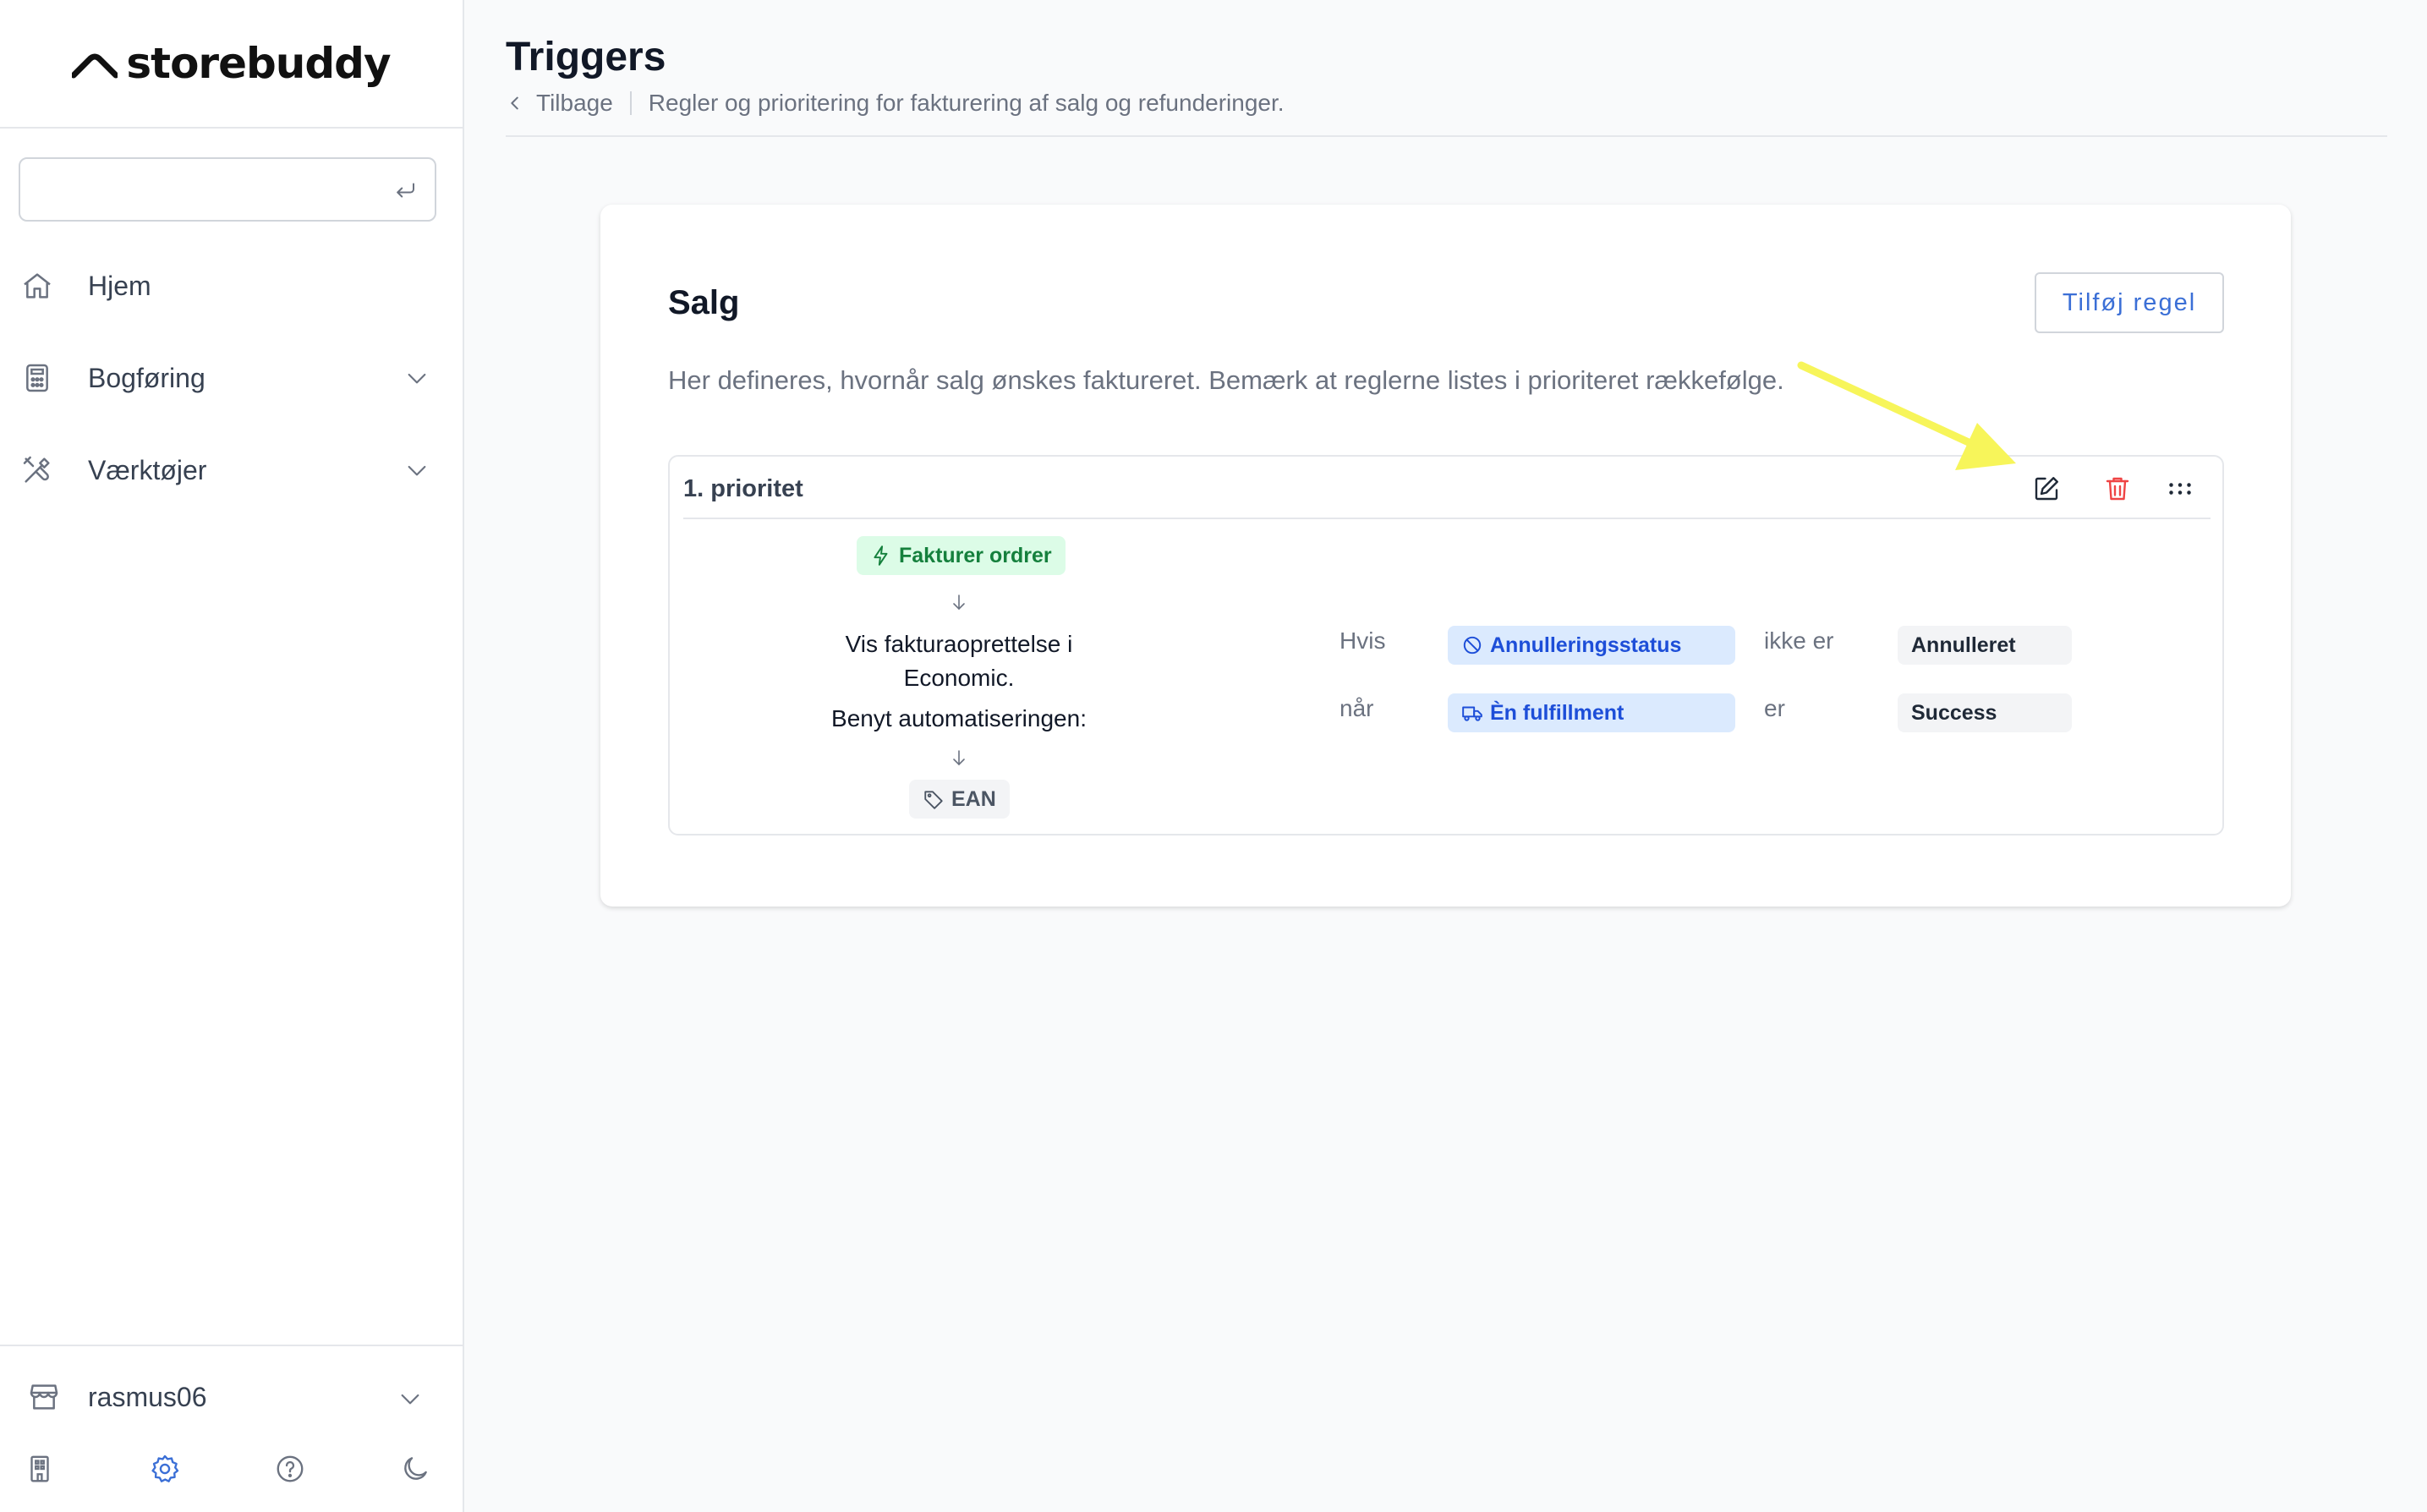 Image resolution: width=2427 pixels, height=1512 pixels. I want to click on back-link: Tilbage, so click(559, 103).